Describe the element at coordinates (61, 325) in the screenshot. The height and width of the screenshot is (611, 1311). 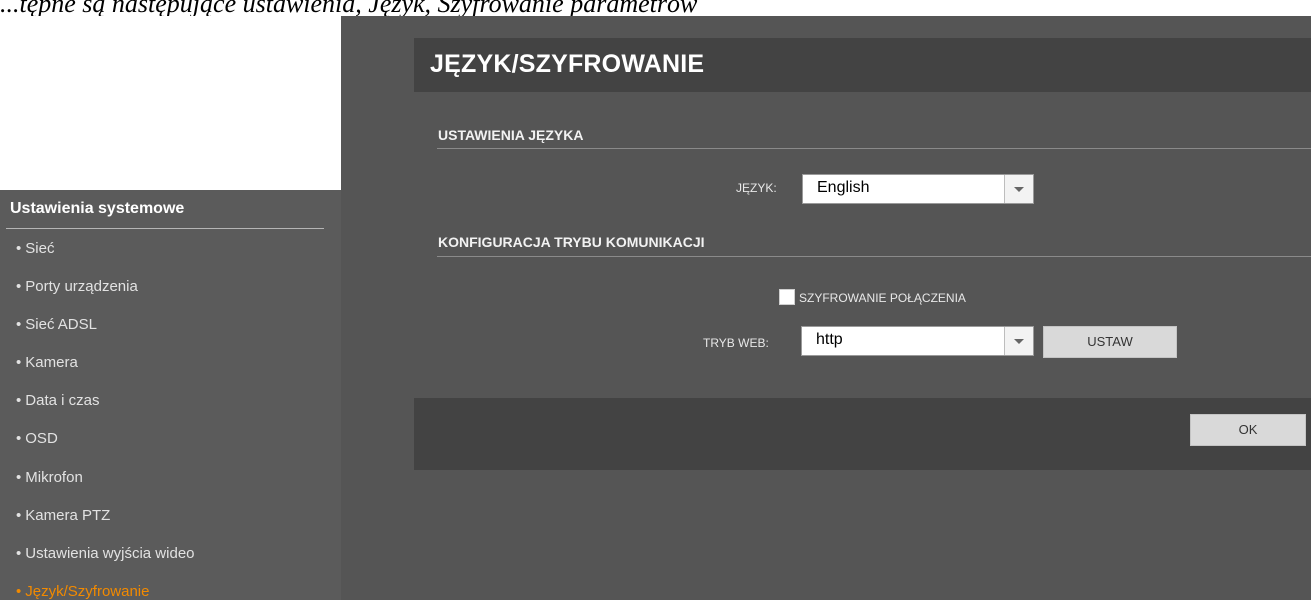
I see `sidebar-item-label: Sieć ADSL` at that location.